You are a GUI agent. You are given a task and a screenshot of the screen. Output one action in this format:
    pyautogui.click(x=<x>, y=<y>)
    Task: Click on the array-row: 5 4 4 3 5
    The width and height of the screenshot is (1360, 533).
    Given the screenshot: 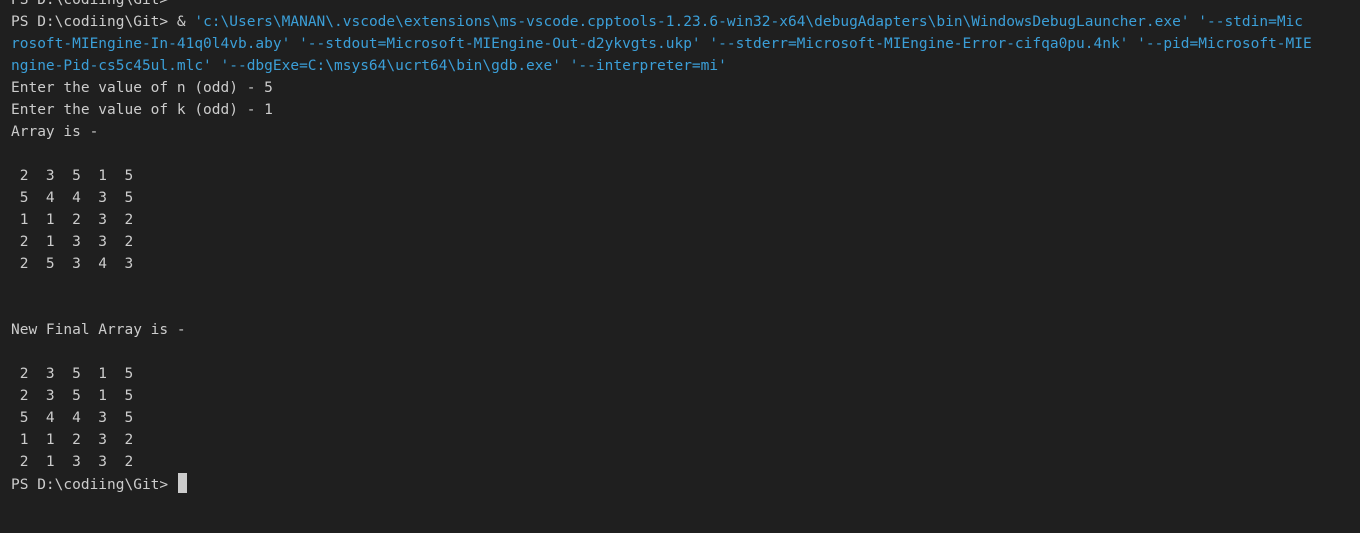 What is the action you would take?
    pyautogui.click(x=72, y=198)
    